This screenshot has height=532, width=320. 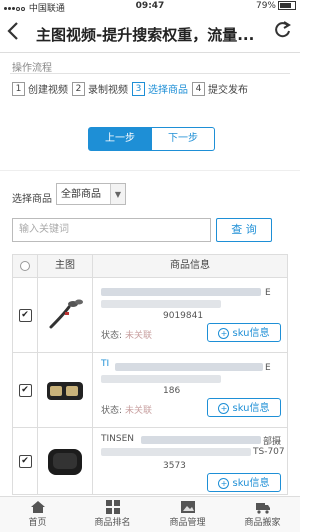 What do you see at coordinates (150, 266) in the screenshot?
I see `table-header: 主图 商品信息` at bounding box center [150, 266].